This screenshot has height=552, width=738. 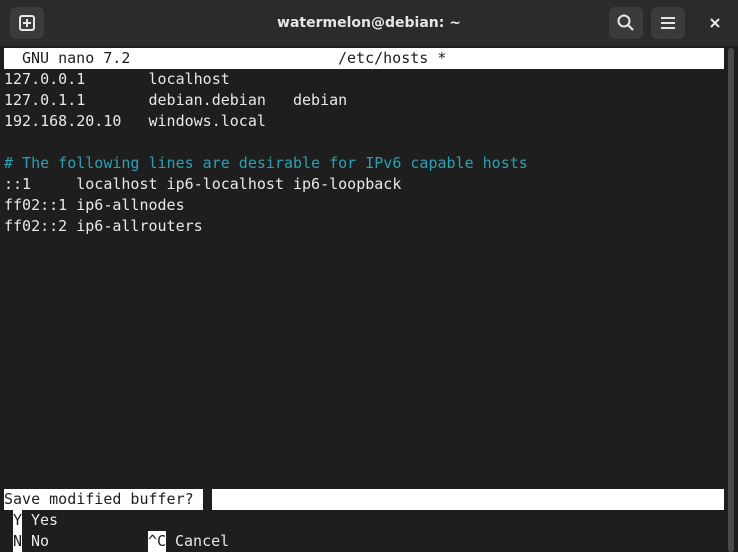 I want to click on nano-header-bar: GNU nano 7.2 /etc/hosts *, so click(x=364, y=58).